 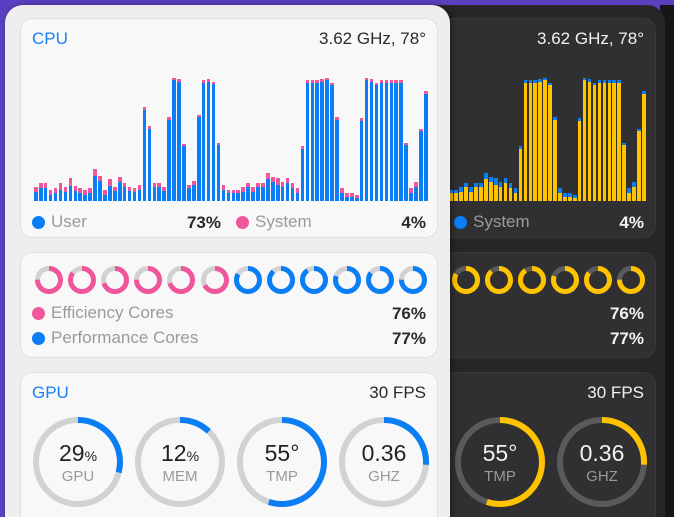 I want to click on gpu-fps: 30 FPS, so click(x=615, y=392).